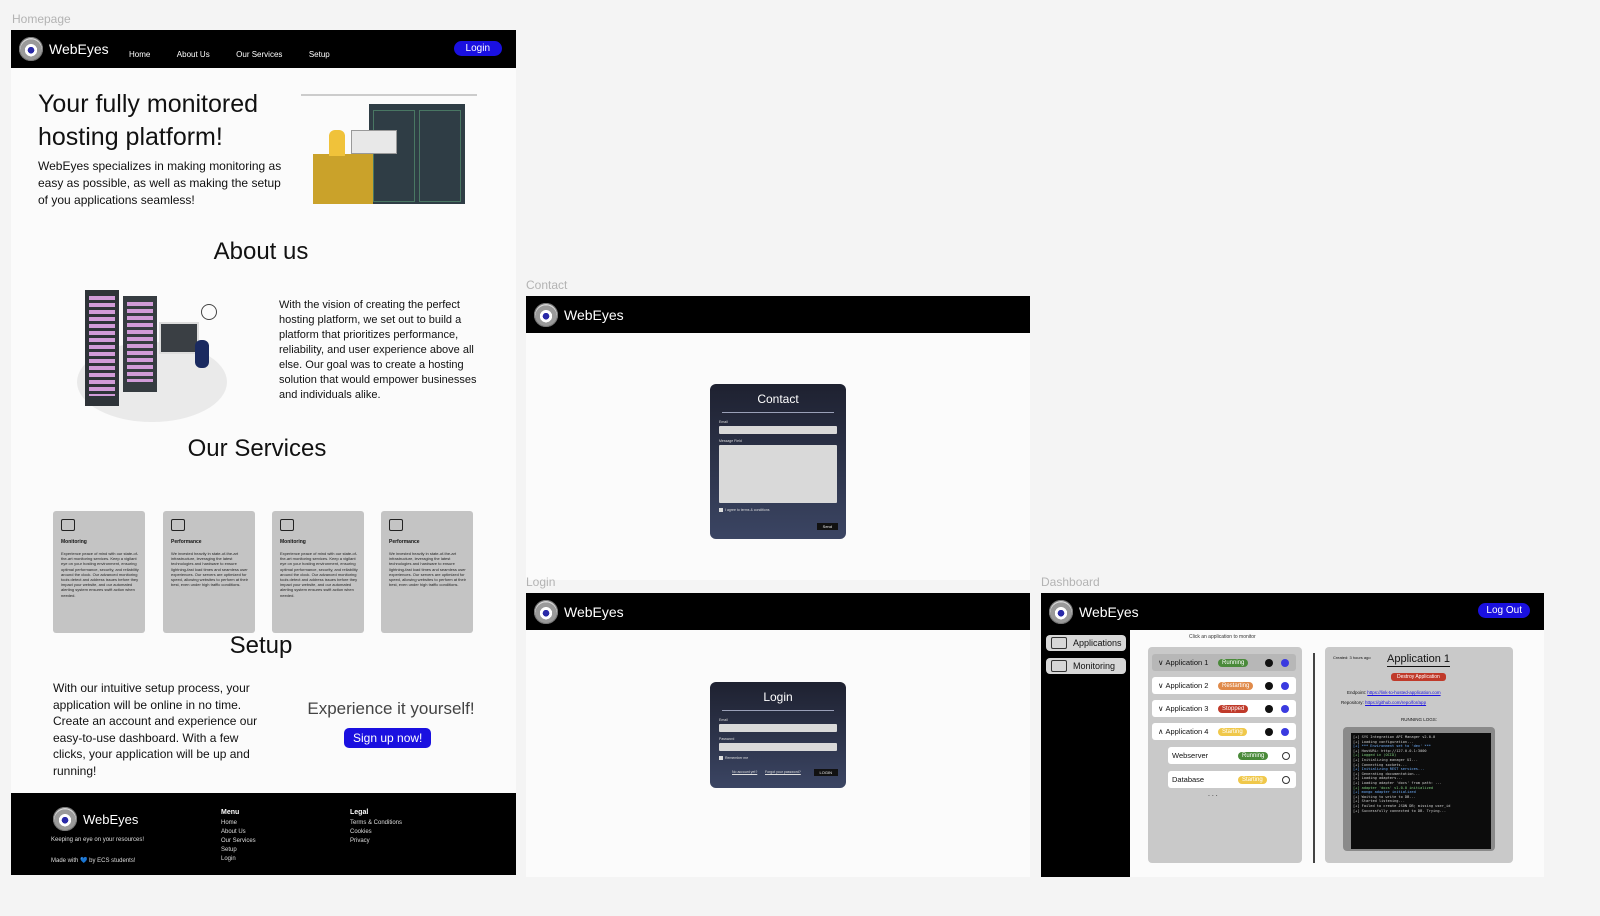 The image size is (1600, 916). What do you see at coordinates (404, 542) in the screenshot?
I see `service-title: Performance` at bounding box center [404, 542].